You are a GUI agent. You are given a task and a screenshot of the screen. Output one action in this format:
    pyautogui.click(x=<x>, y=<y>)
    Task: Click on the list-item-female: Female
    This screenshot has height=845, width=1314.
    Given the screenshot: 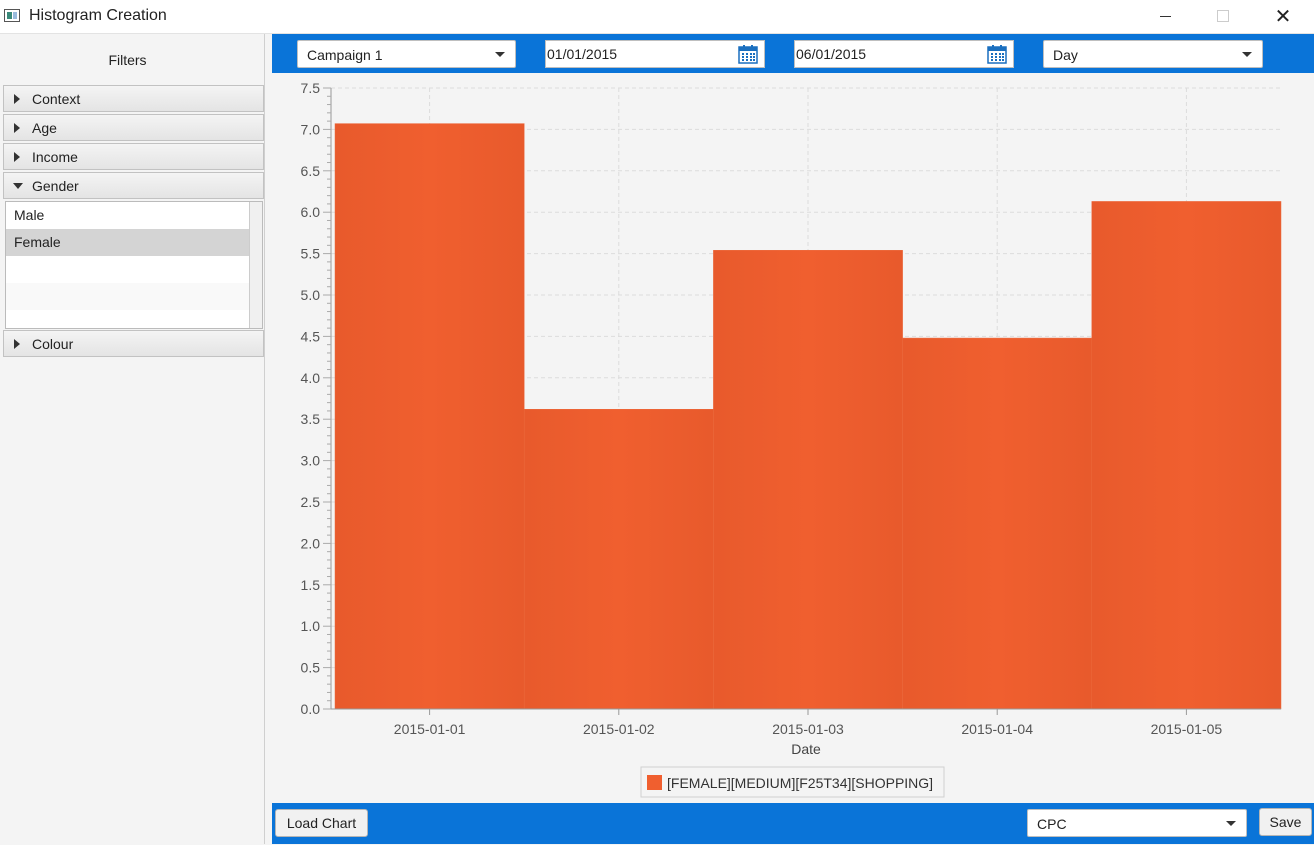 What is the action you would take?
    pyautogui.click(x=134, y=242)
    